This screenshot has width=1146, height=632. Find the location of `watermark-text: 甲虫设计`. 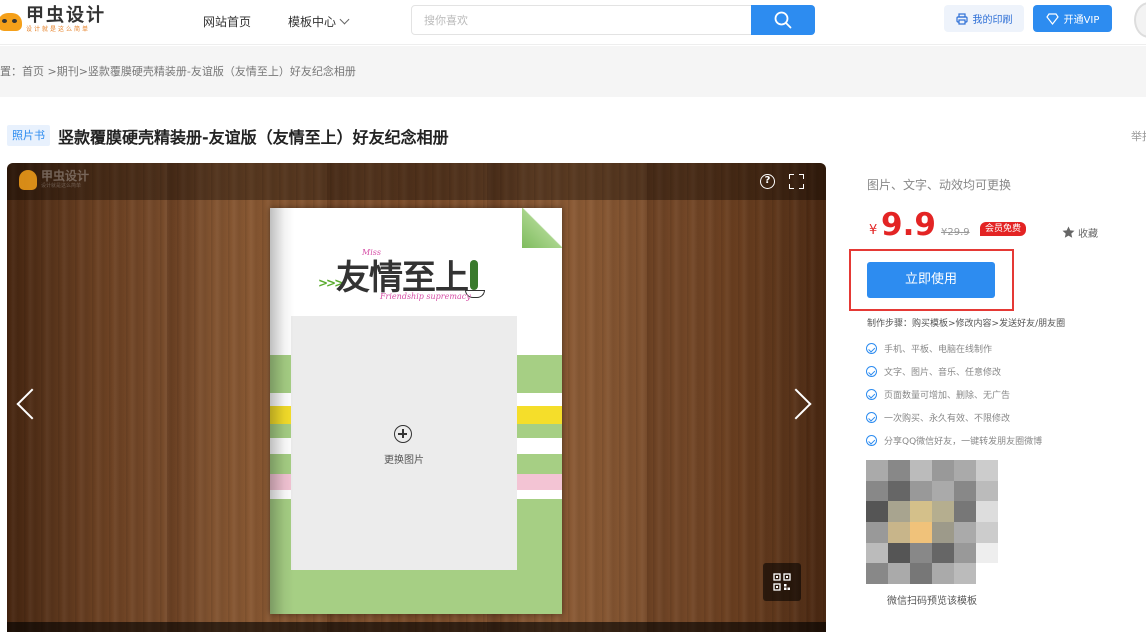

watermark-text: 甲虫设计 is located at coordinates (65, 176).